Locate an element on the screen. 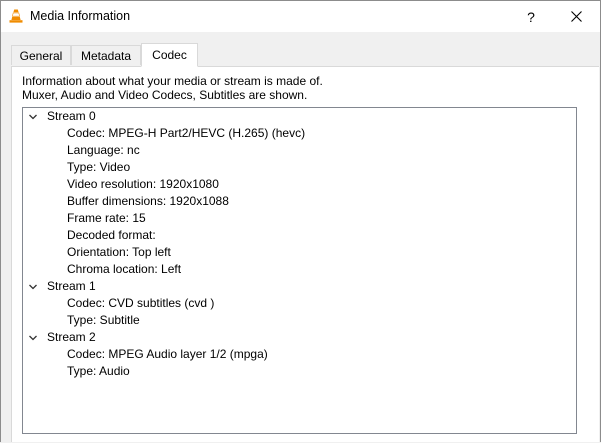 This screenshot has height=443, width=601. tab-codec: Codec is located at coordinates (169, 55).